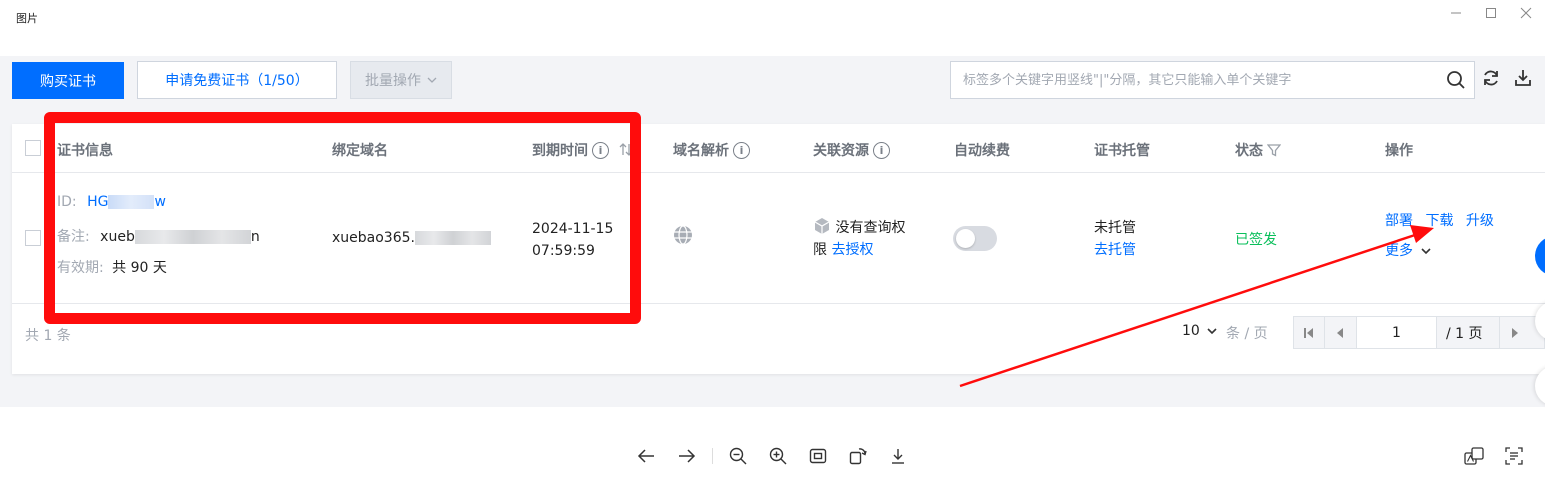  I want to click on previous-image-icon, so click(646, 456).